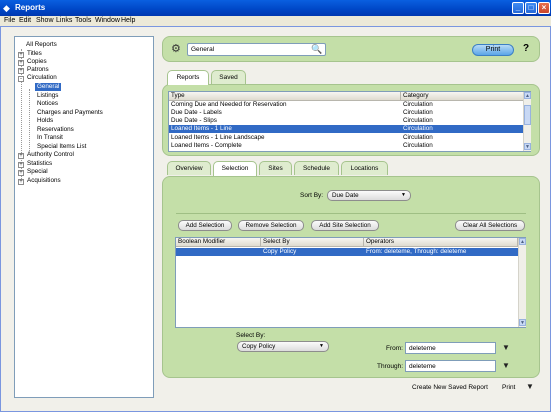  I want to click on tree-item-listings: Listings, so click(47, 96).